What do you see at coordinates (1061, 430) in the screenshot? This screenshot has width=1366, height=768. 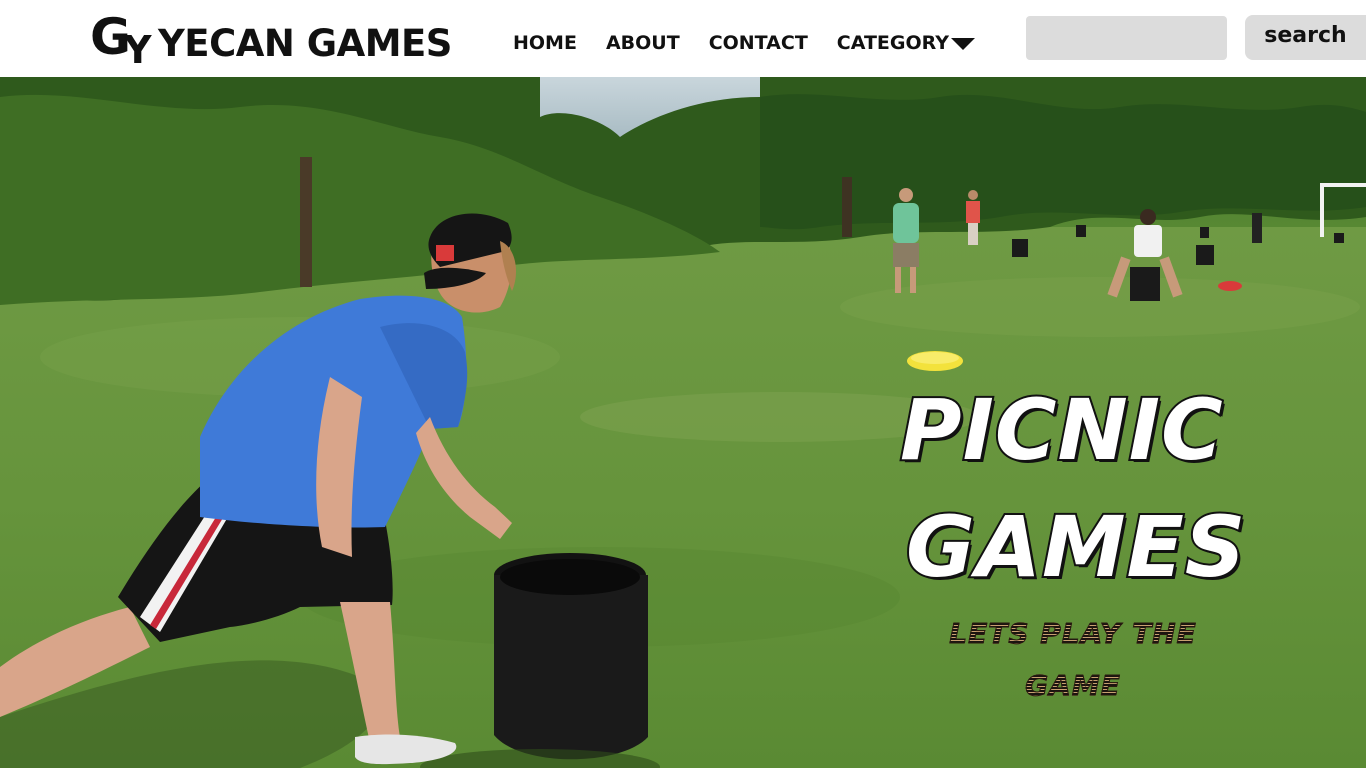 I see `hero-title-line-1: PICNIC` at bounding box center [1061, 430].